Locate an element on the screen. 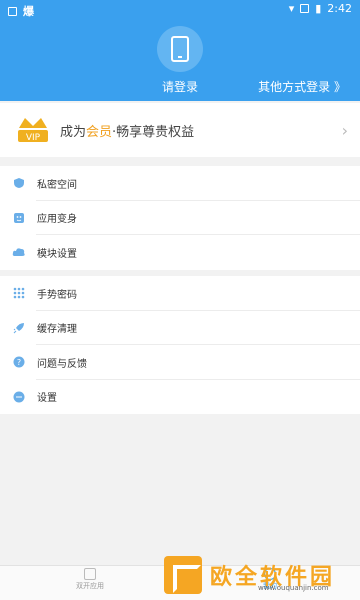 The width and height of the screenshot is (360, 600). watermark: 欧全软件园 www.ouquanjin.com is located at coordinates (258, 575).